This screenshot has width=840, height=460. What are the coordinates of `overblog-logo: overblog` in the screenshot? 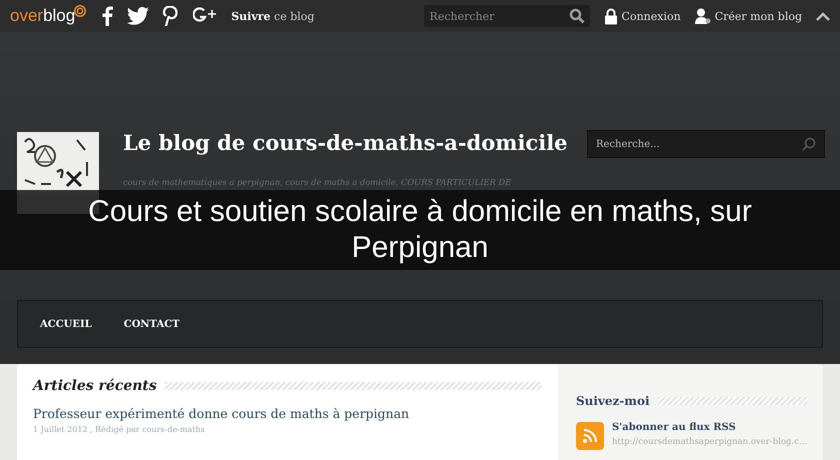 It's located at (49, 16).